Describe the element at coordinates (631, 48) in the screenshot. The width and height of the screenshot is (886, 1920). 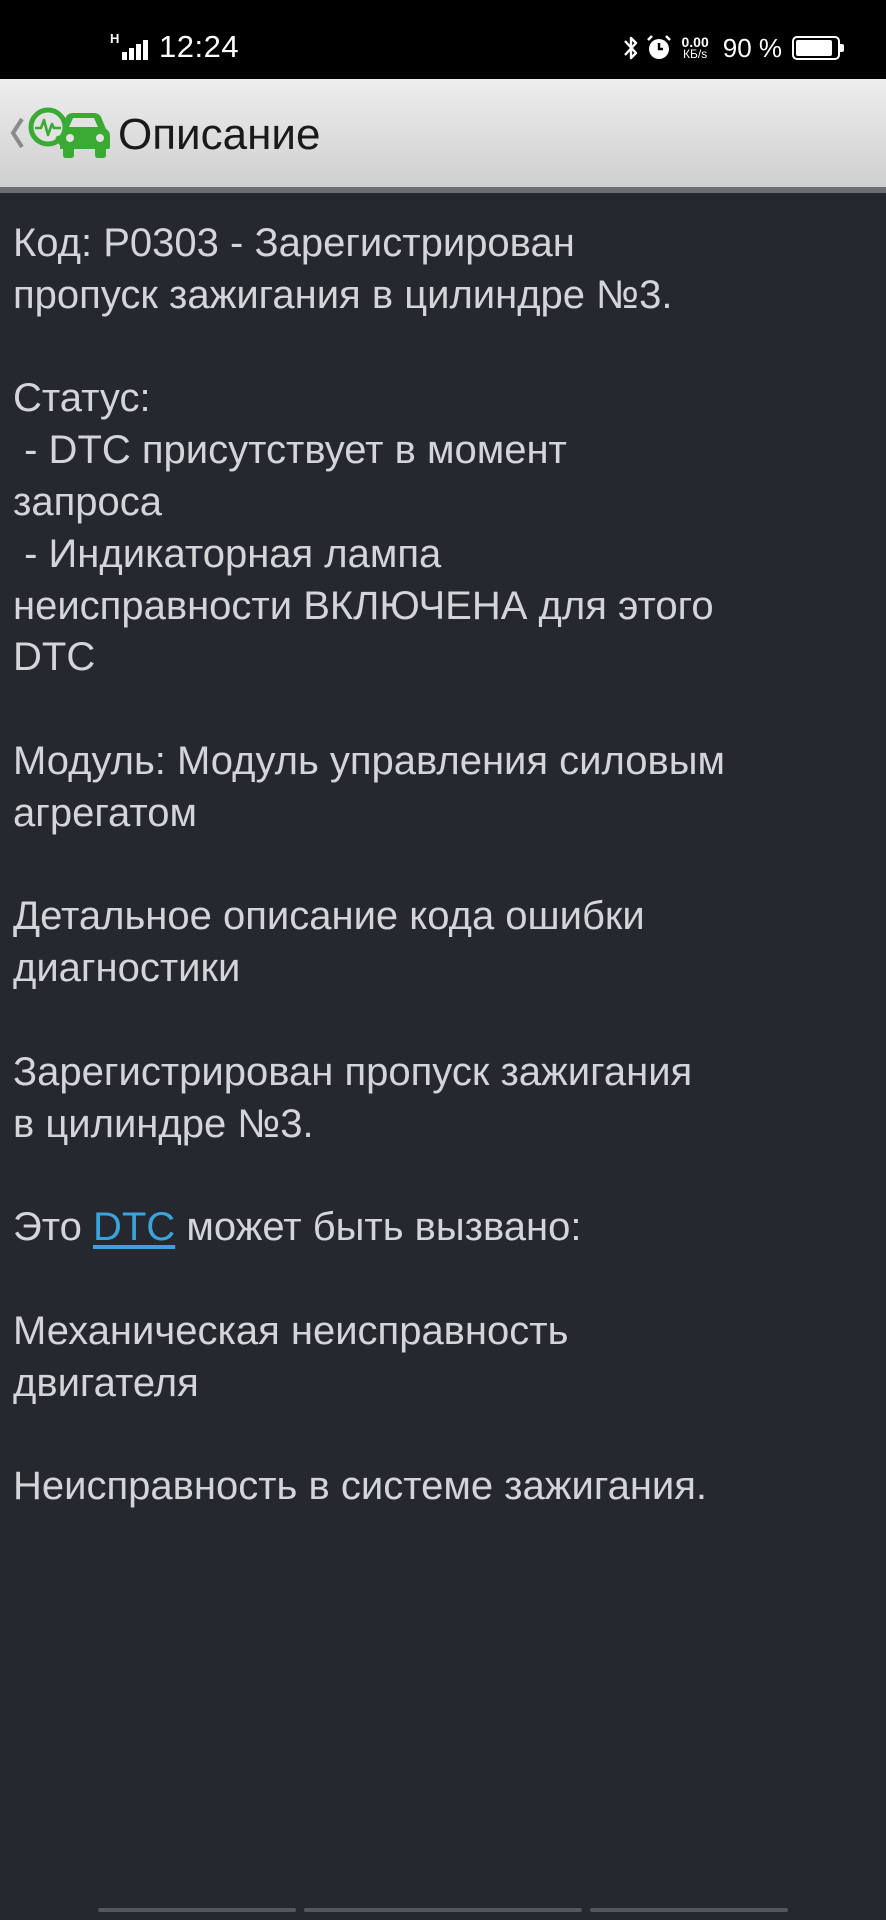
I see `bluetooth-icon` at that location.